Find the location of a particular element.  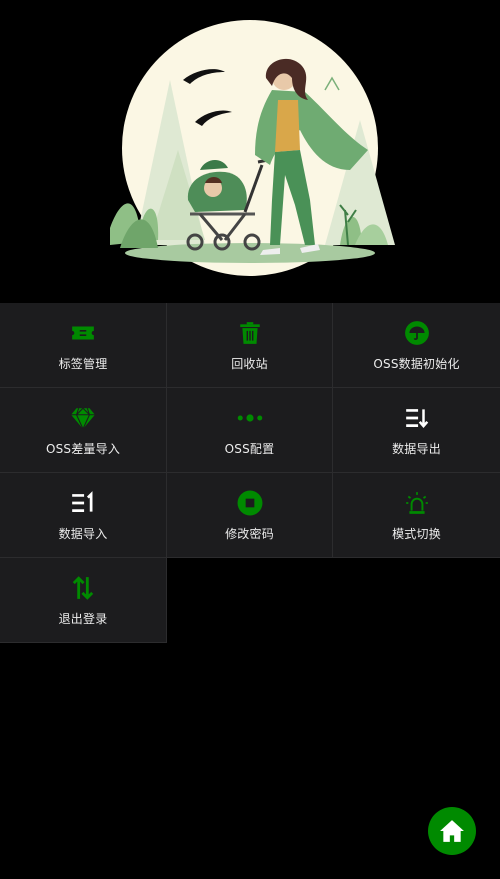

home-icon is located at coordinates (452, 831).